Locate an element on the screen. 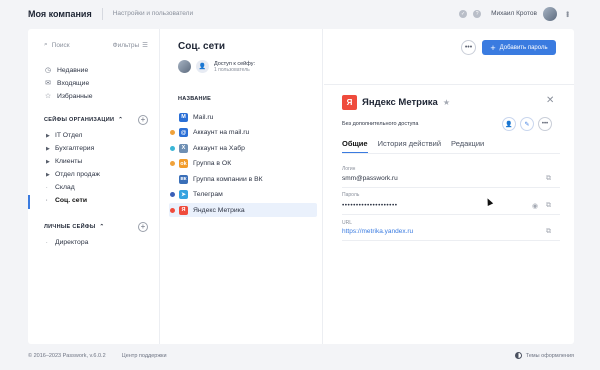 The height and width of the screenshot is (370, 600). search-icon: ⌕ is located at coordinates (46, 44).